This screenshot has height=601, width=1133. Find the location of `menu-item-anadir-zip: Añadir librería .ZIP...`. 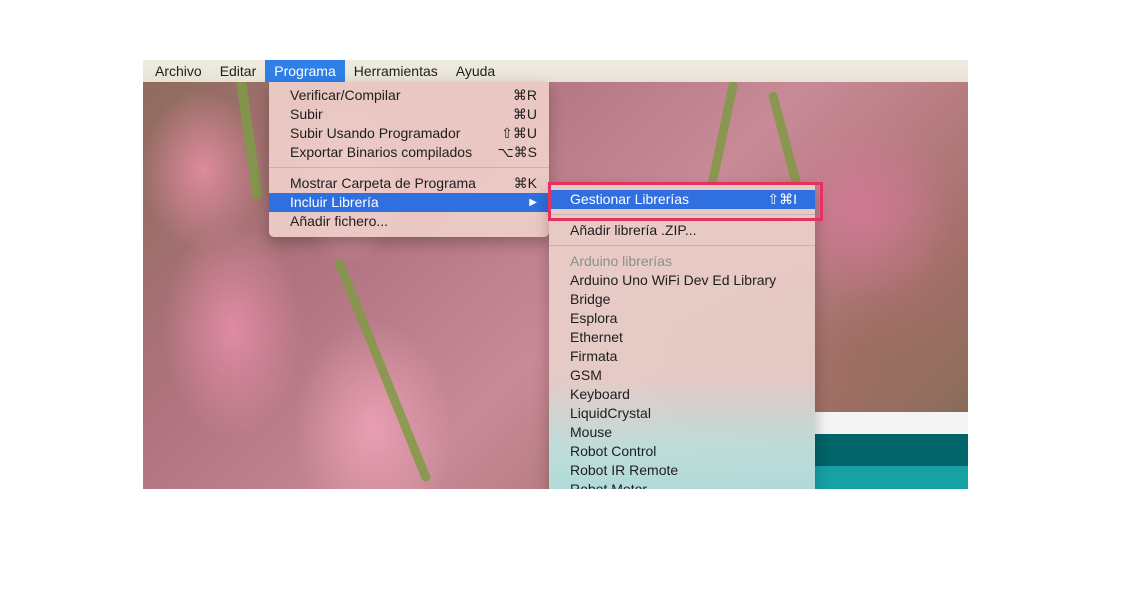

menu-item-anadir-zip: Añadir librería .ZIP... is located at coordinates (682, 230).